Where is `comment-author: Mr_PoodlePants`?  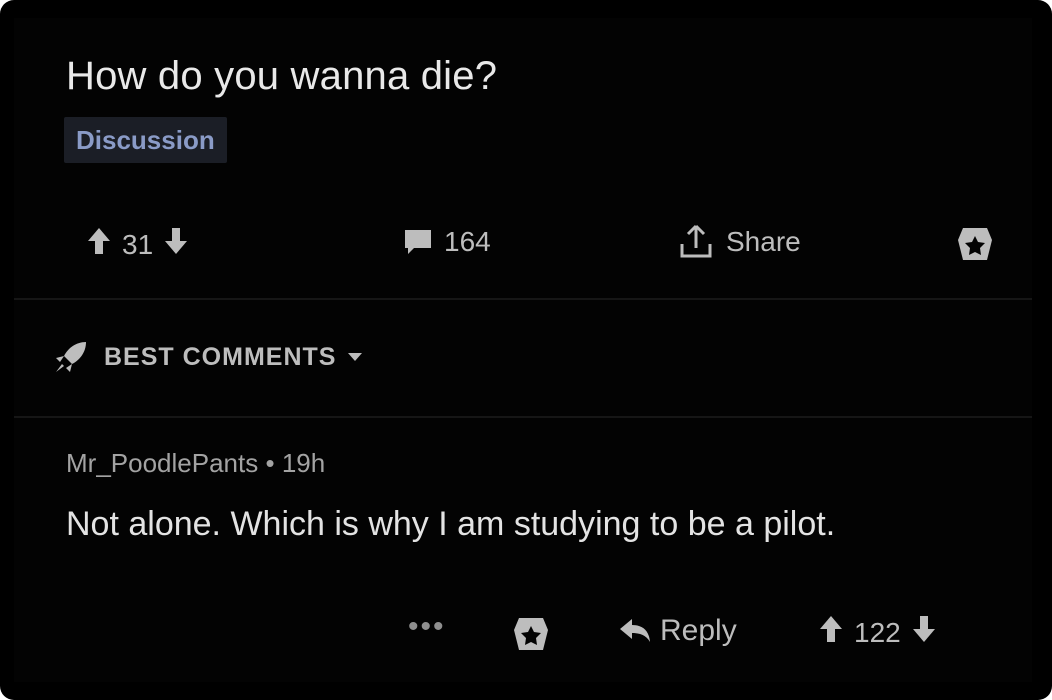
comment-author: Mr_PoodlePants is located at coordinates (162, 463).